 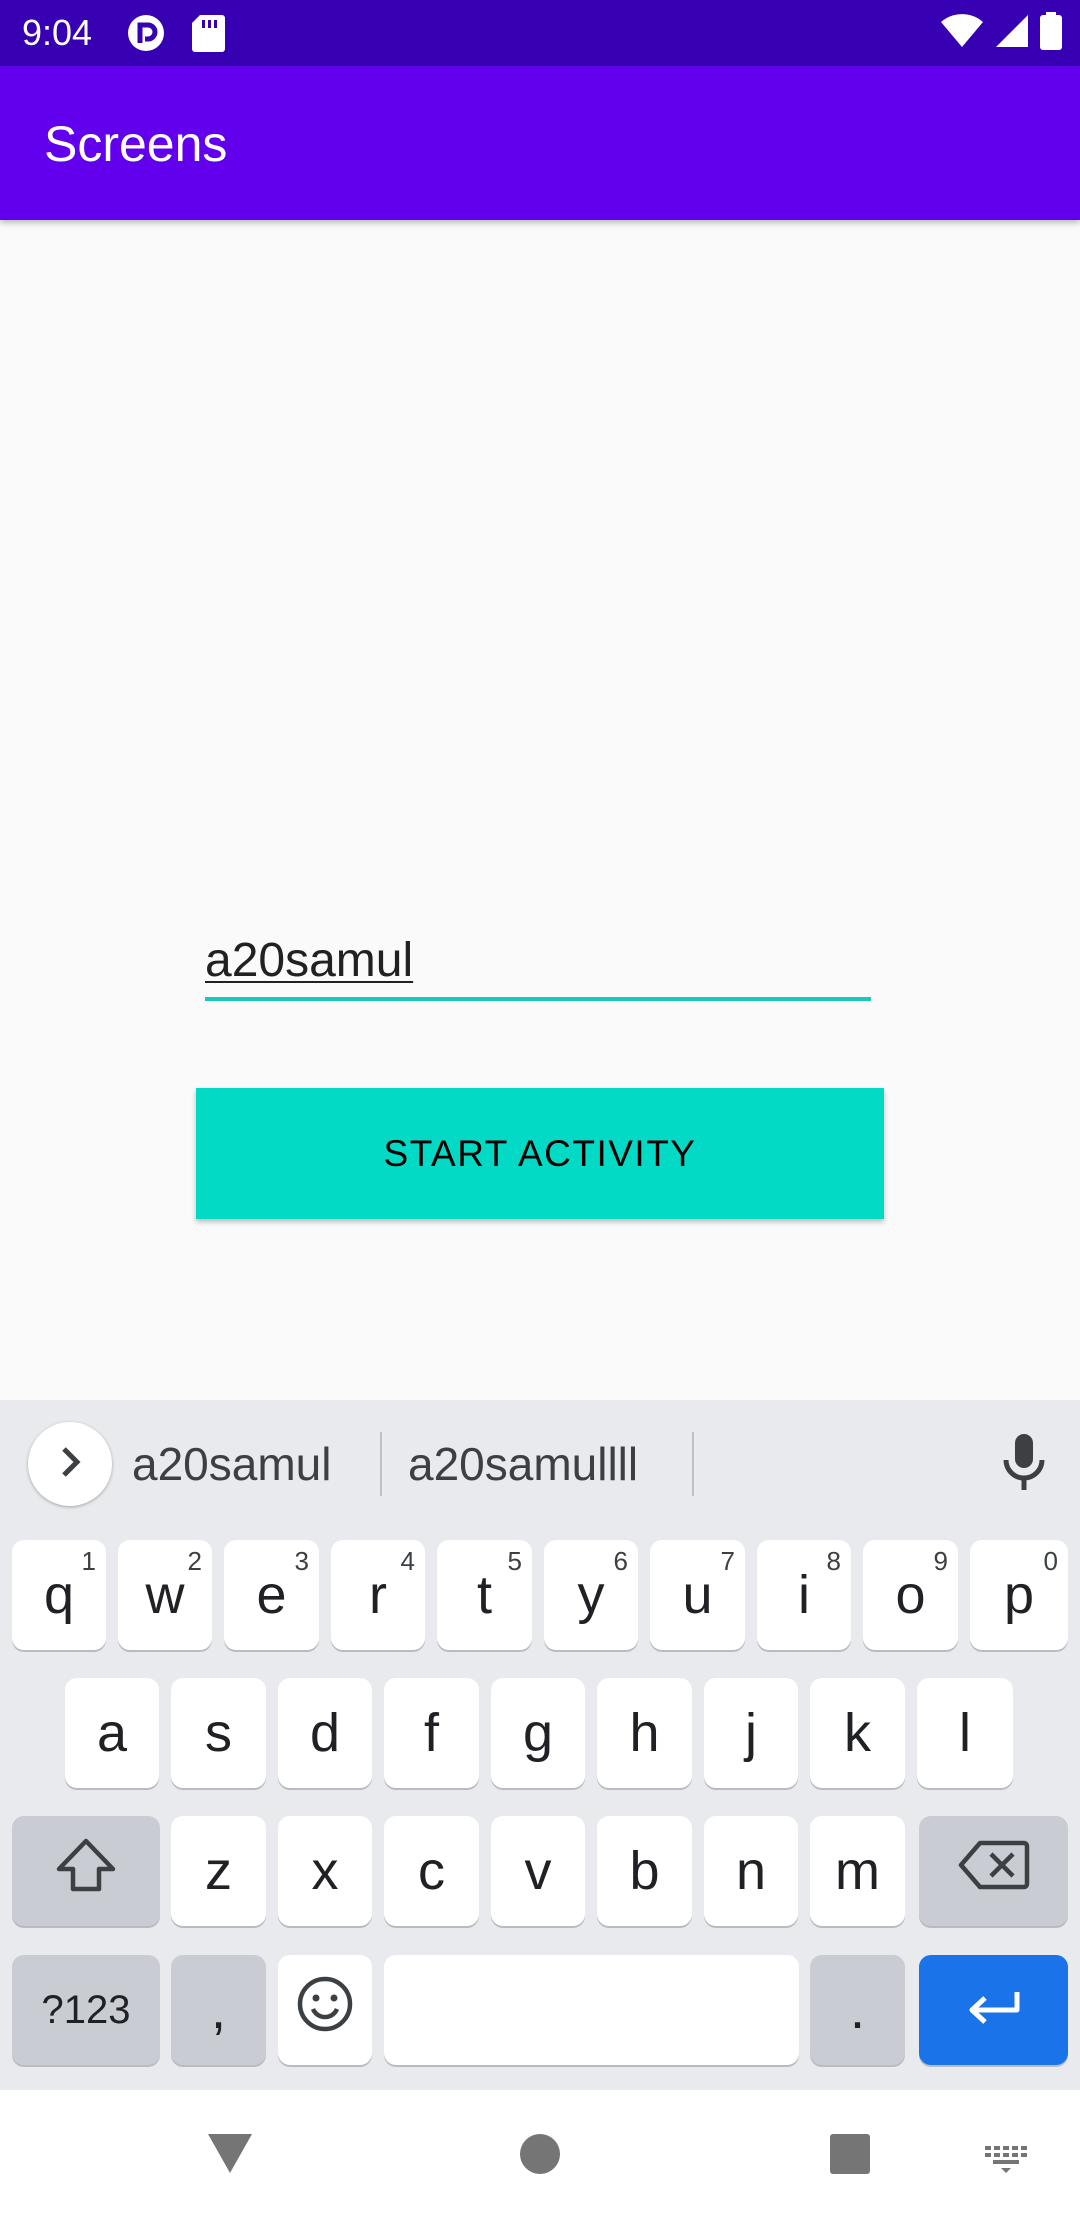 What do you see at coordinates (538, 999) in the screenshot?
I see `input-underline` at bounding box center [538, 999].